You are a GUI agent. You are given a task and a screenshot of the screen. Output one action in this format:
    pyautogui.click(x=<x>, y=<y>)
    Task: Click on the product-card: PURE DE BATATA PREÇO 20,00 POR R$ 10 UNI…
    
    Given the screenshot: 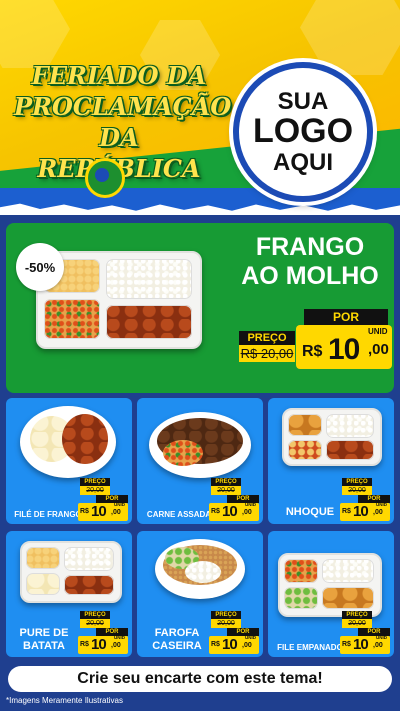 What is the action you would take?
    pyautogui.click(x=69, y=594)
    